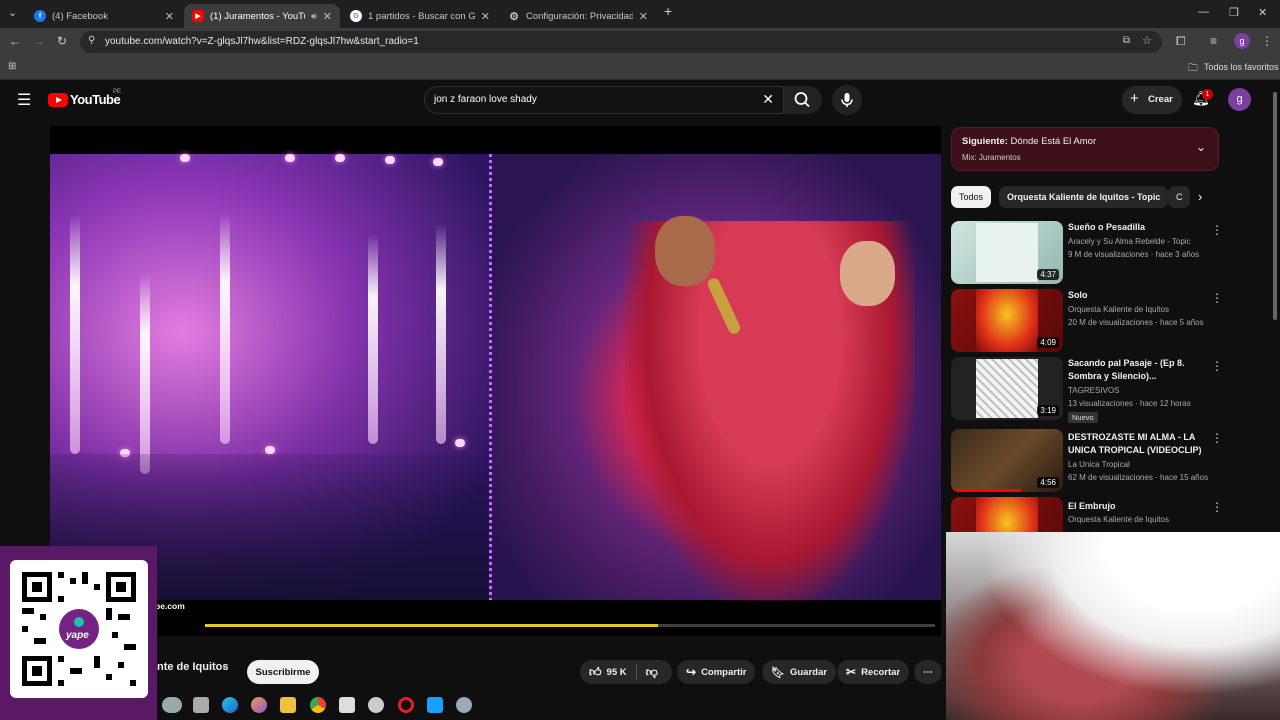 This screenshot has height=720, width=1280. I want to click on hamburger-menu-icon: ☰, so click(24, 100).